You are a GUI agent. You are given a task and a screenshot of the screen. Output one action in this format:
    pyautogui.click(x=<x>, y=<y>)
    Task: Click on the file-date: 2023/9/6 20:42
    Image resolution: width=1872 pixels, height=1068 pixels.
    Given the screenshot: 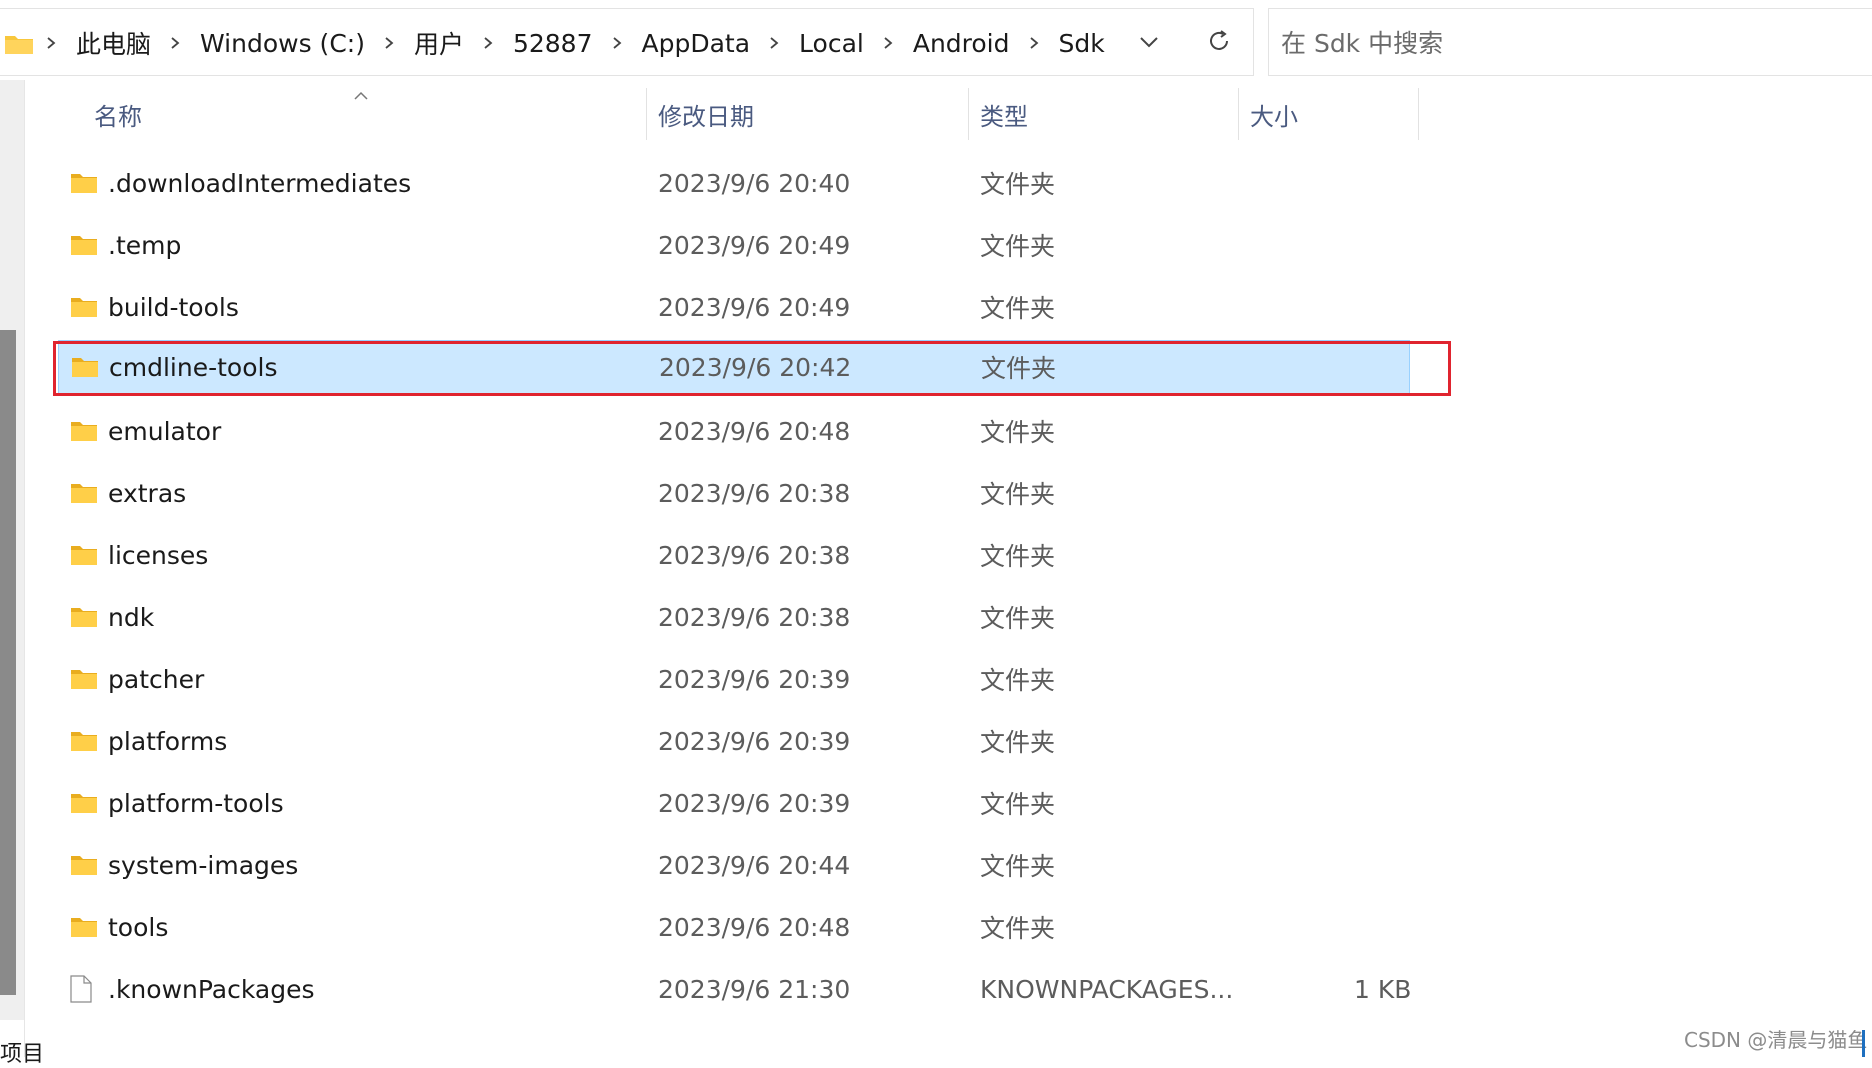 What is the action you would take?
    pyautogui.click(x=755, y=367)
    